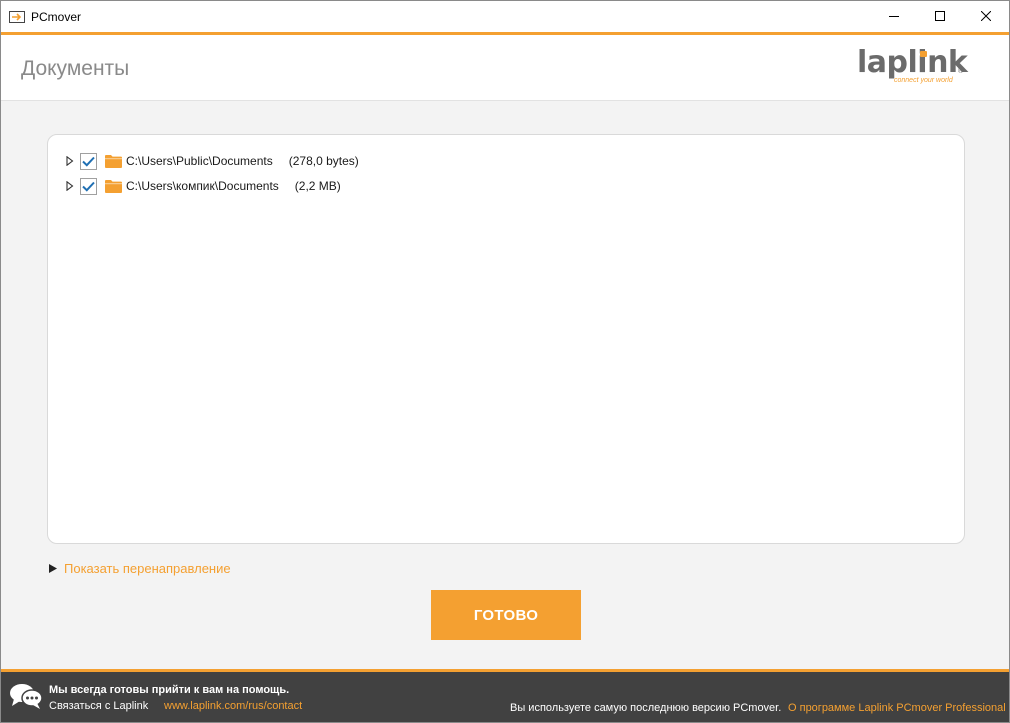 The image size is (1010, 723). I want to click on tree-item: C:\Users\компик\Documents (2,2 MB), so click(203, 186).